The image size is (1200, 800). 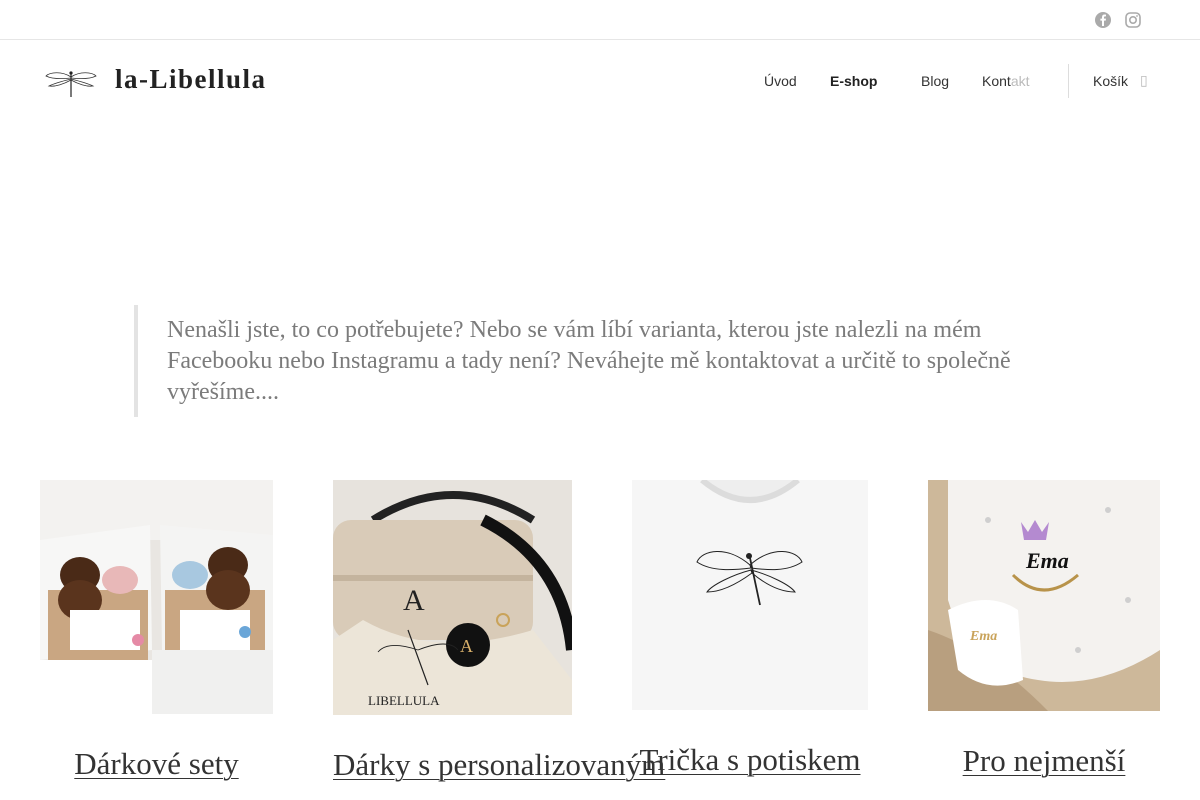 I want to click on category-title-baby-items: Pro nejmenší, so click(x=1044, y=761).